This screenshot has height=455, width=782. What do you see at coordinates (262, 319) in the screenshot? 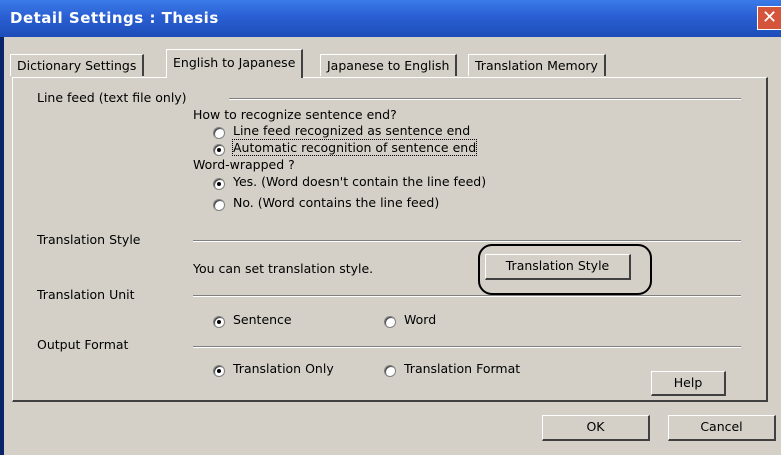
I see `radio-sentence-label: Sentence` at bounding box center [262, 319].